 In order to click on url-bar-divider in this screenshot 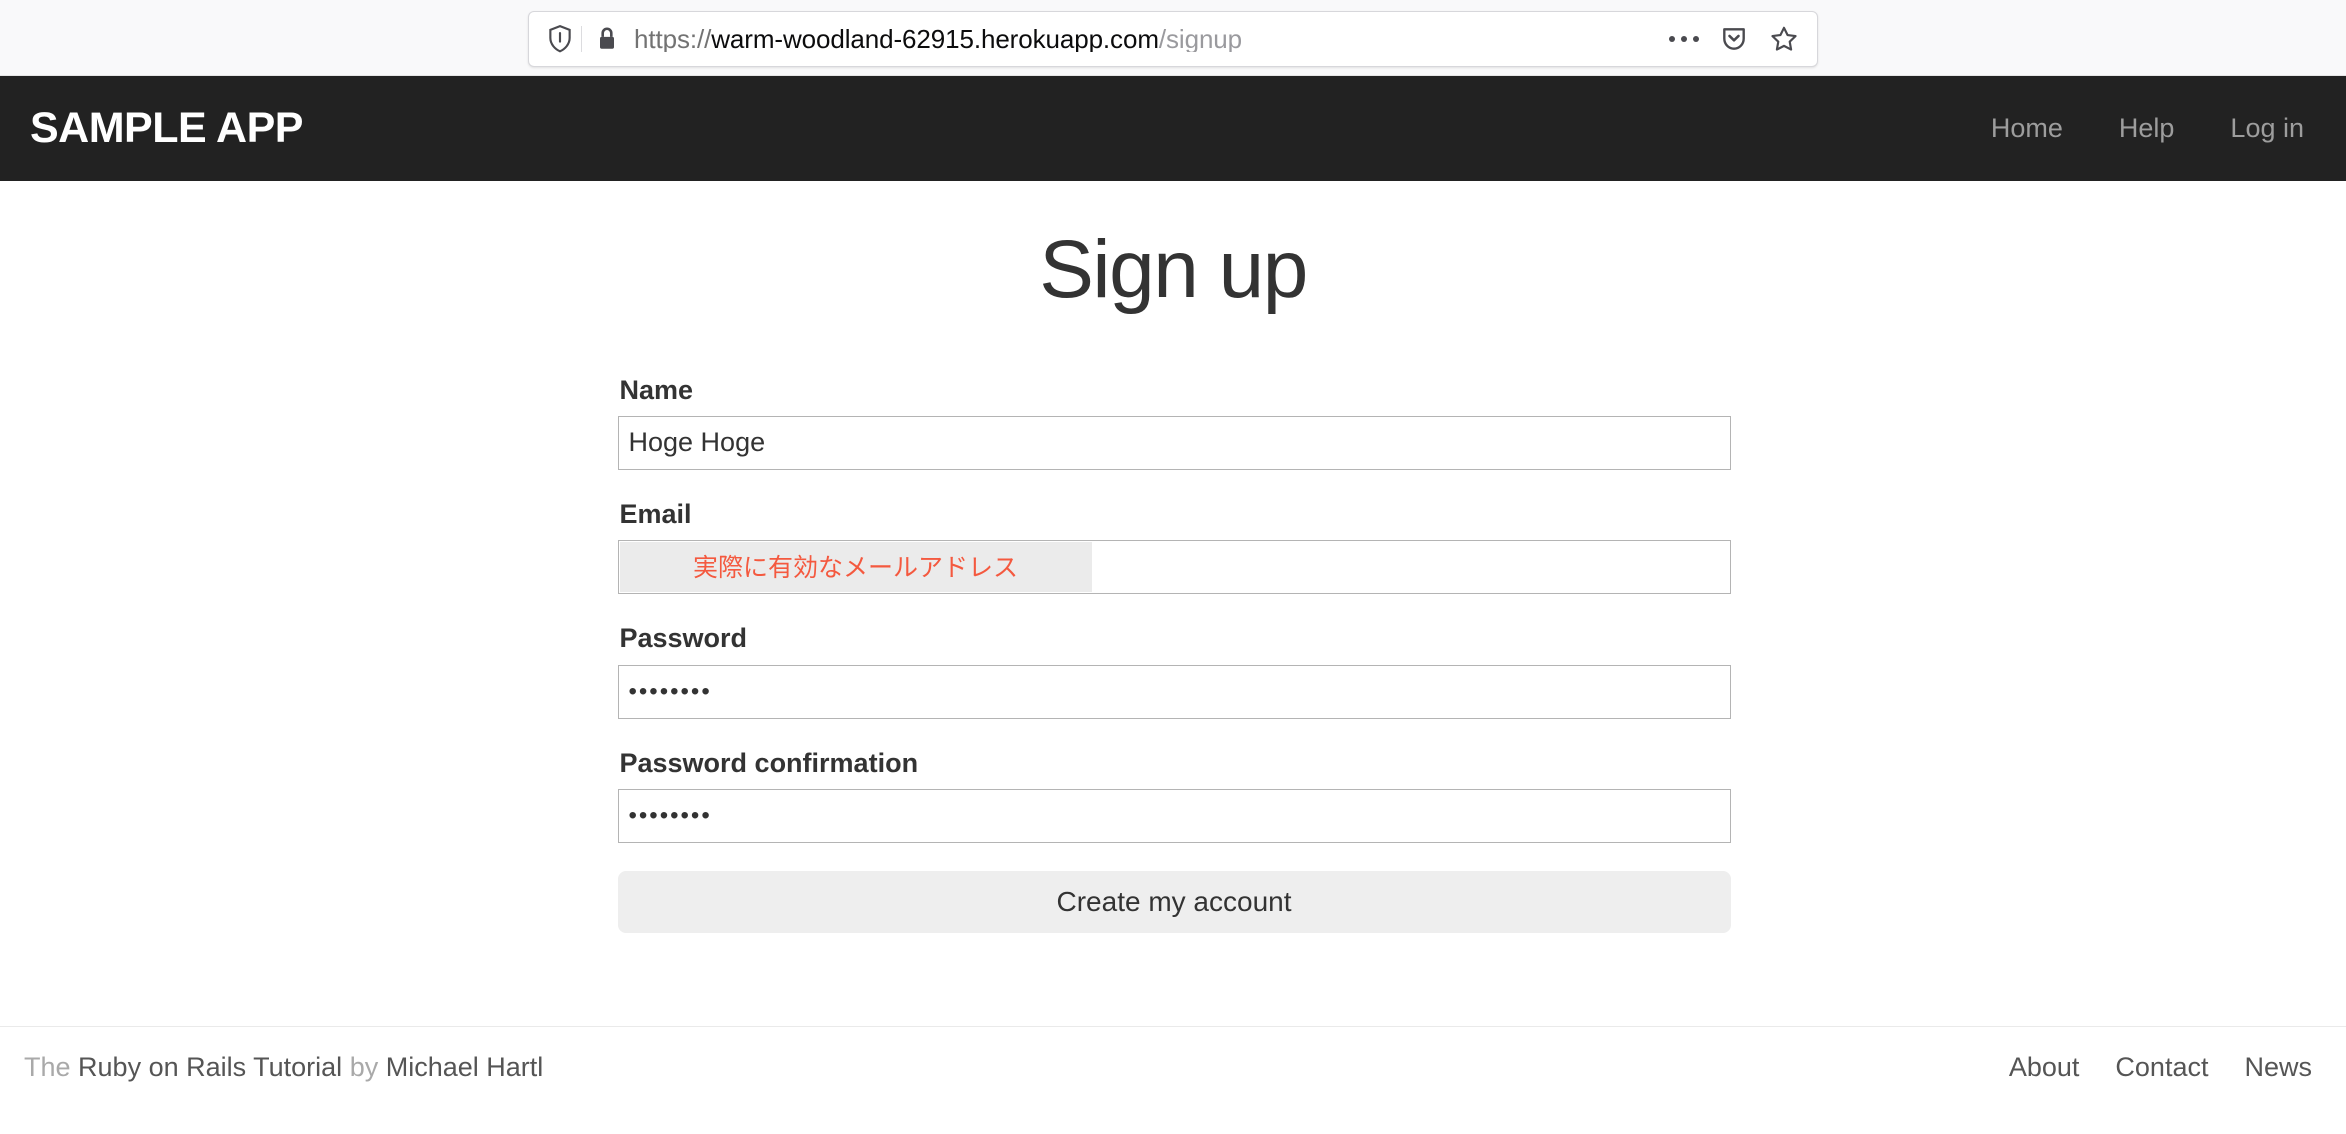, I will do `click(581, 38)`.